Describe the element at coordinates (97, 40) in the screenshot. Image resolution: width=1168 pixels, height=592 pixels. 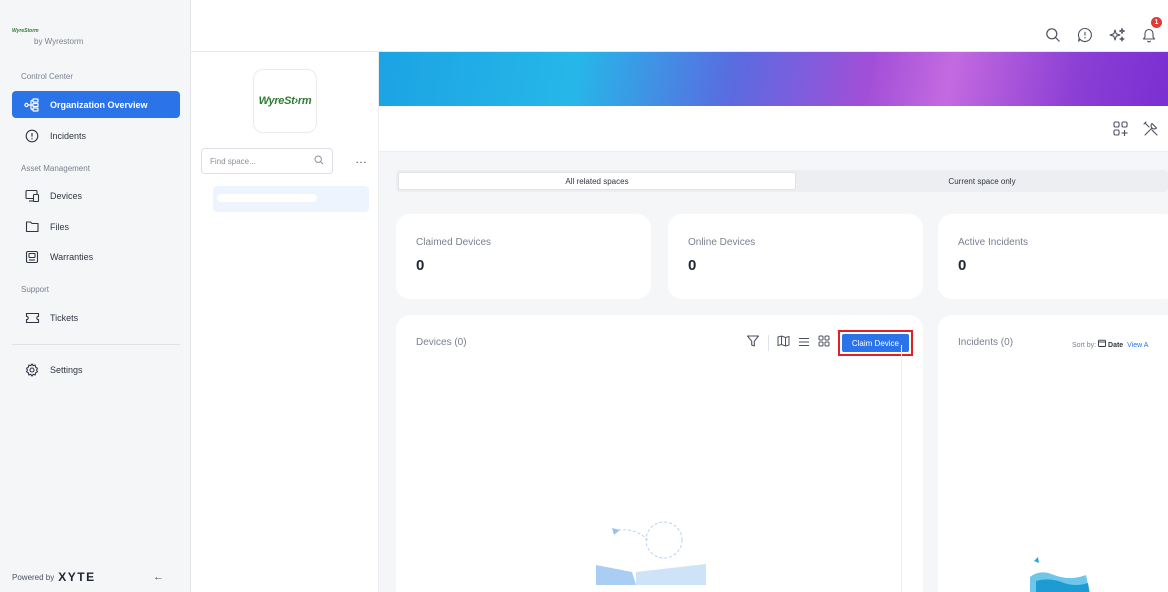
I see `brand: WyreStorm by Wyrestorm` at that location.